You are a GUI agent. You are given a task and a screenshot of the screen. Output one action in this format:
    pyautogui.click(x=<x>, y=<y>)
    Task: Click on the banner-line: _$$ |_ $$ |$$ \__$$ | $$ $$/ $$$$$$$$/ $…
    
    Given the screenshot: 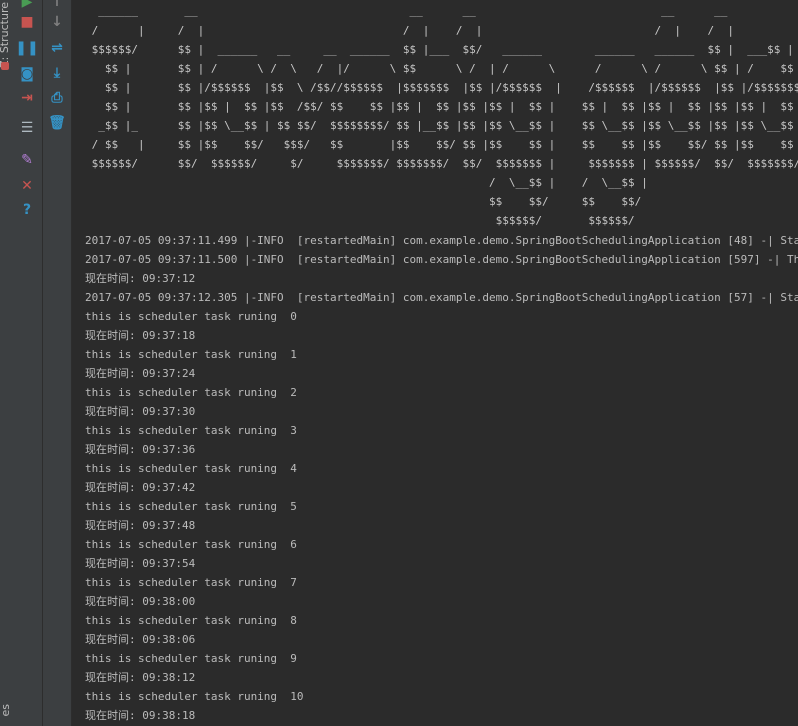 What is the action you would take?
    pyautogui.click(x=441, y=125)
    